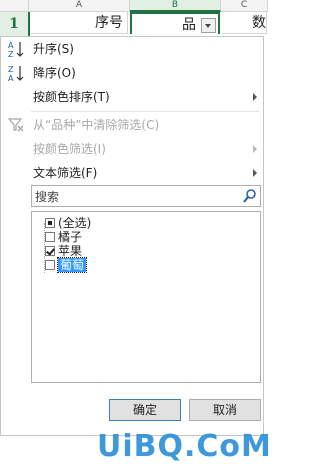 The height and width of the screenshot is (464, 320). I want to click on select-all-checkbox, so click(50, 223).